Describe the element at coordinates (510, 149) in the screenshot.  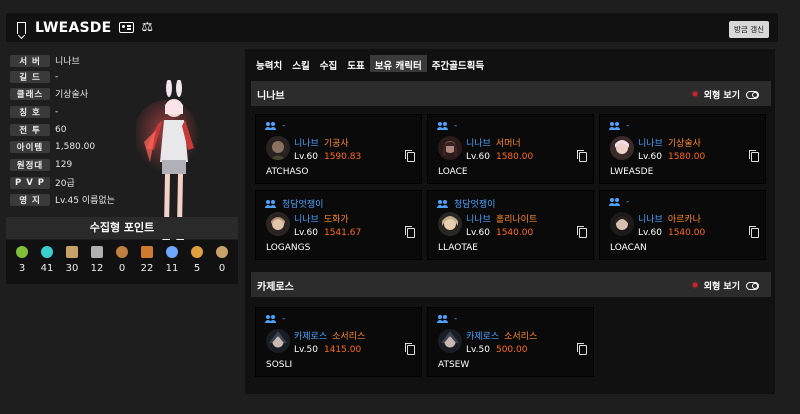
I see `character-card: - 니나브 서머너 Lv.60 1580.00 LOACE` at that location.